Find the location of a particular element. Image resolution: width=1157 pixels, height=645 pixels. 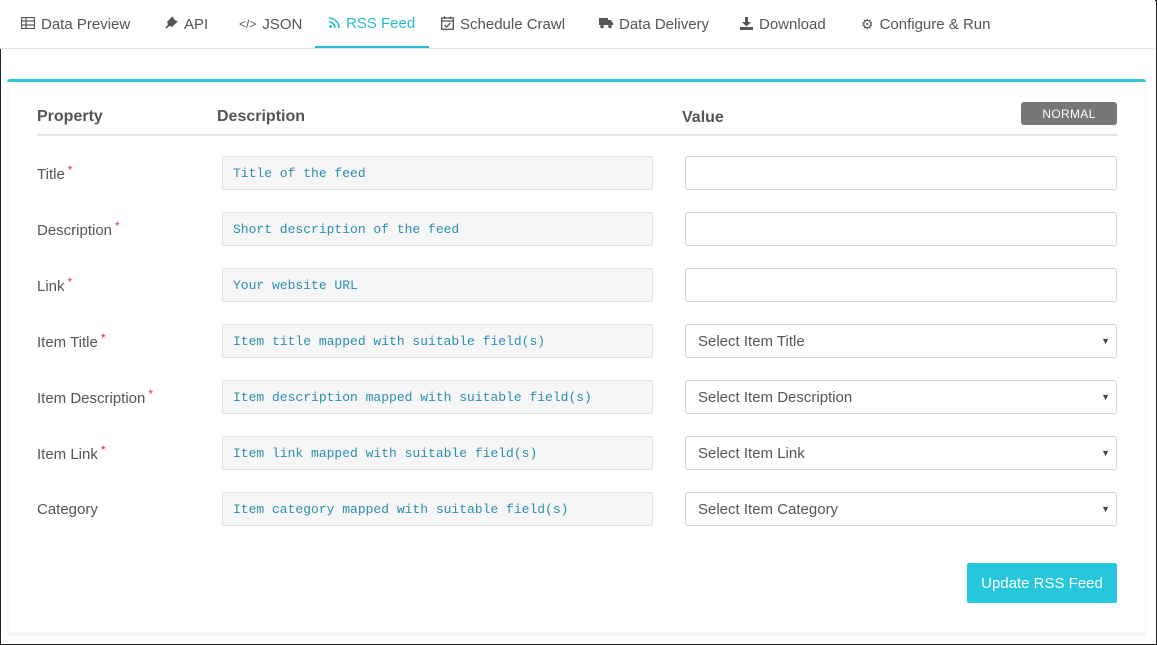

description-description: Short description of the feed is located at coordinates (437, 229).